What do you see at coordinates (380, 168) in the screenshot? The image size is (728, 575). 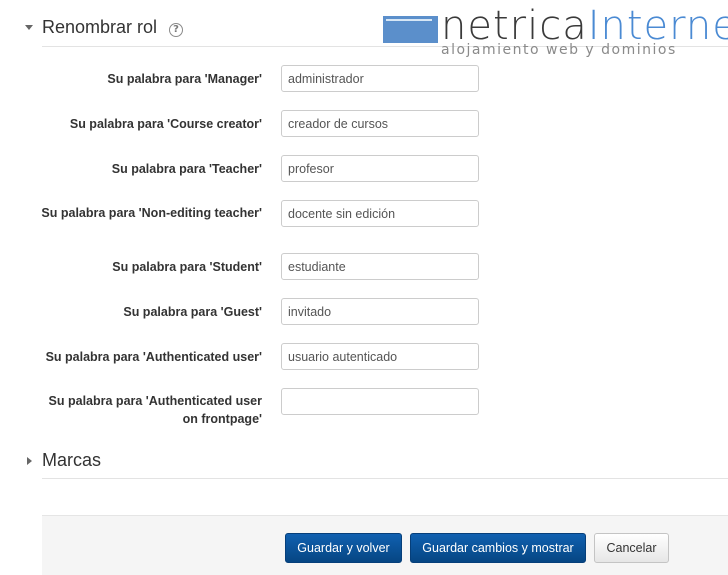 I see `role-name-input-teacher` at bounding box center [380, 168].